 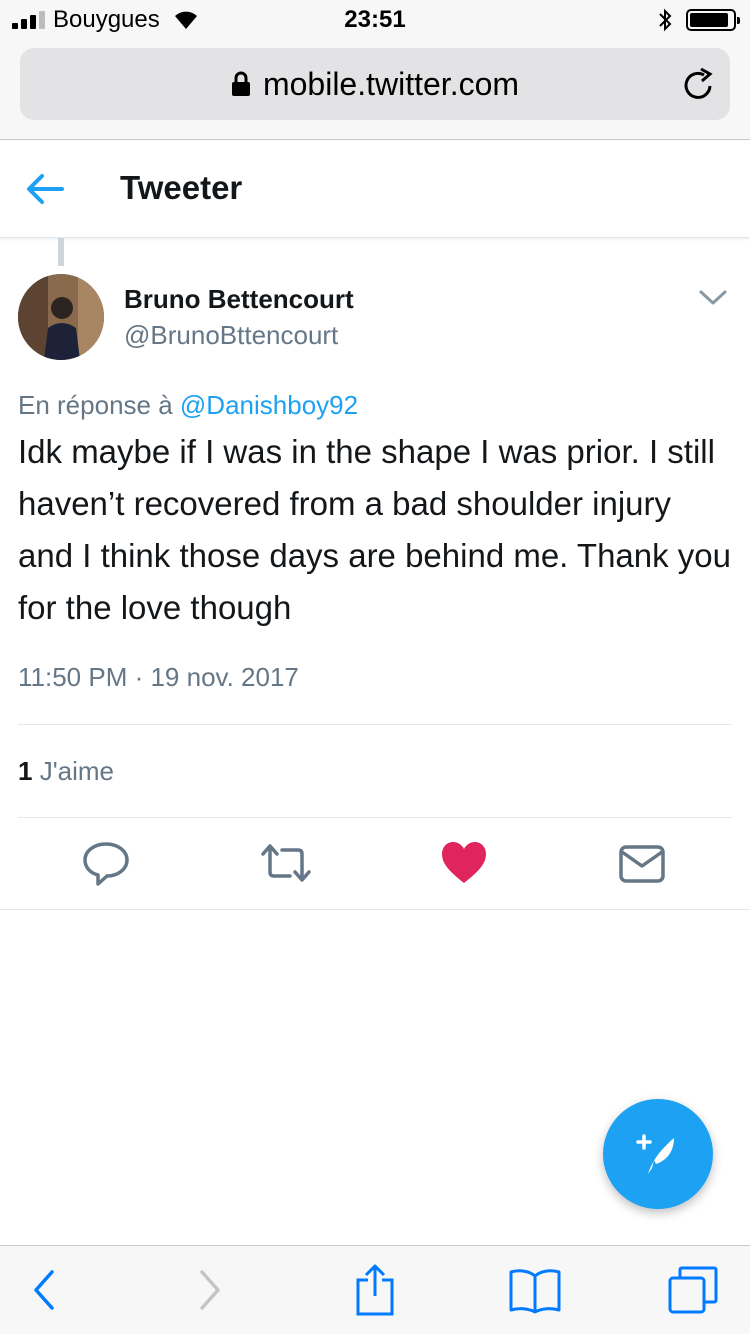 I want to click on reload-icon, so click(x=699, y=84).